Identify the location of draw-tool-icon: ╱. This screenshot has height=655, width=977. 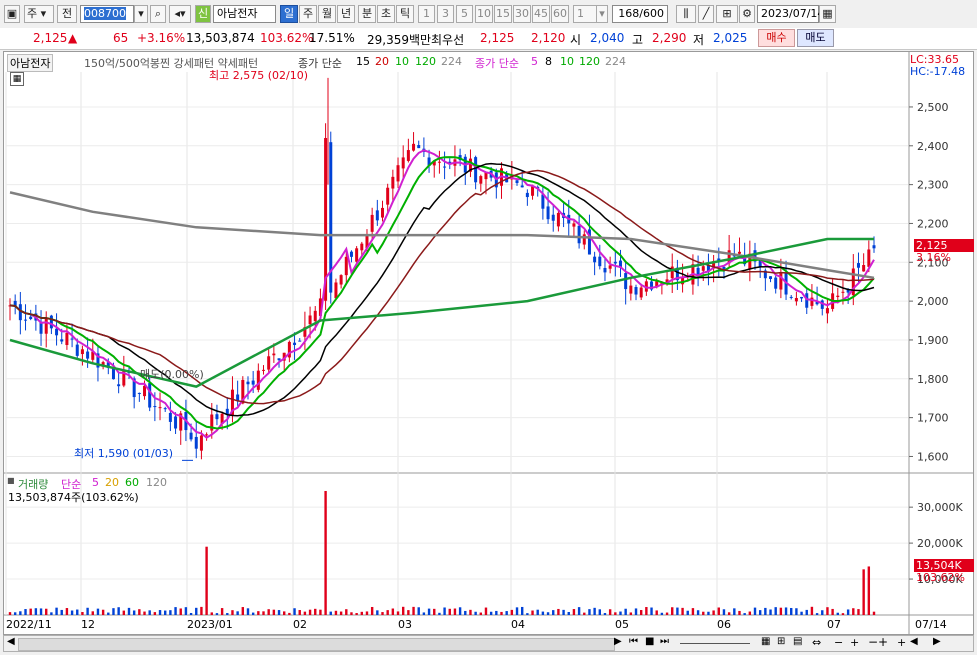
(706, 14).